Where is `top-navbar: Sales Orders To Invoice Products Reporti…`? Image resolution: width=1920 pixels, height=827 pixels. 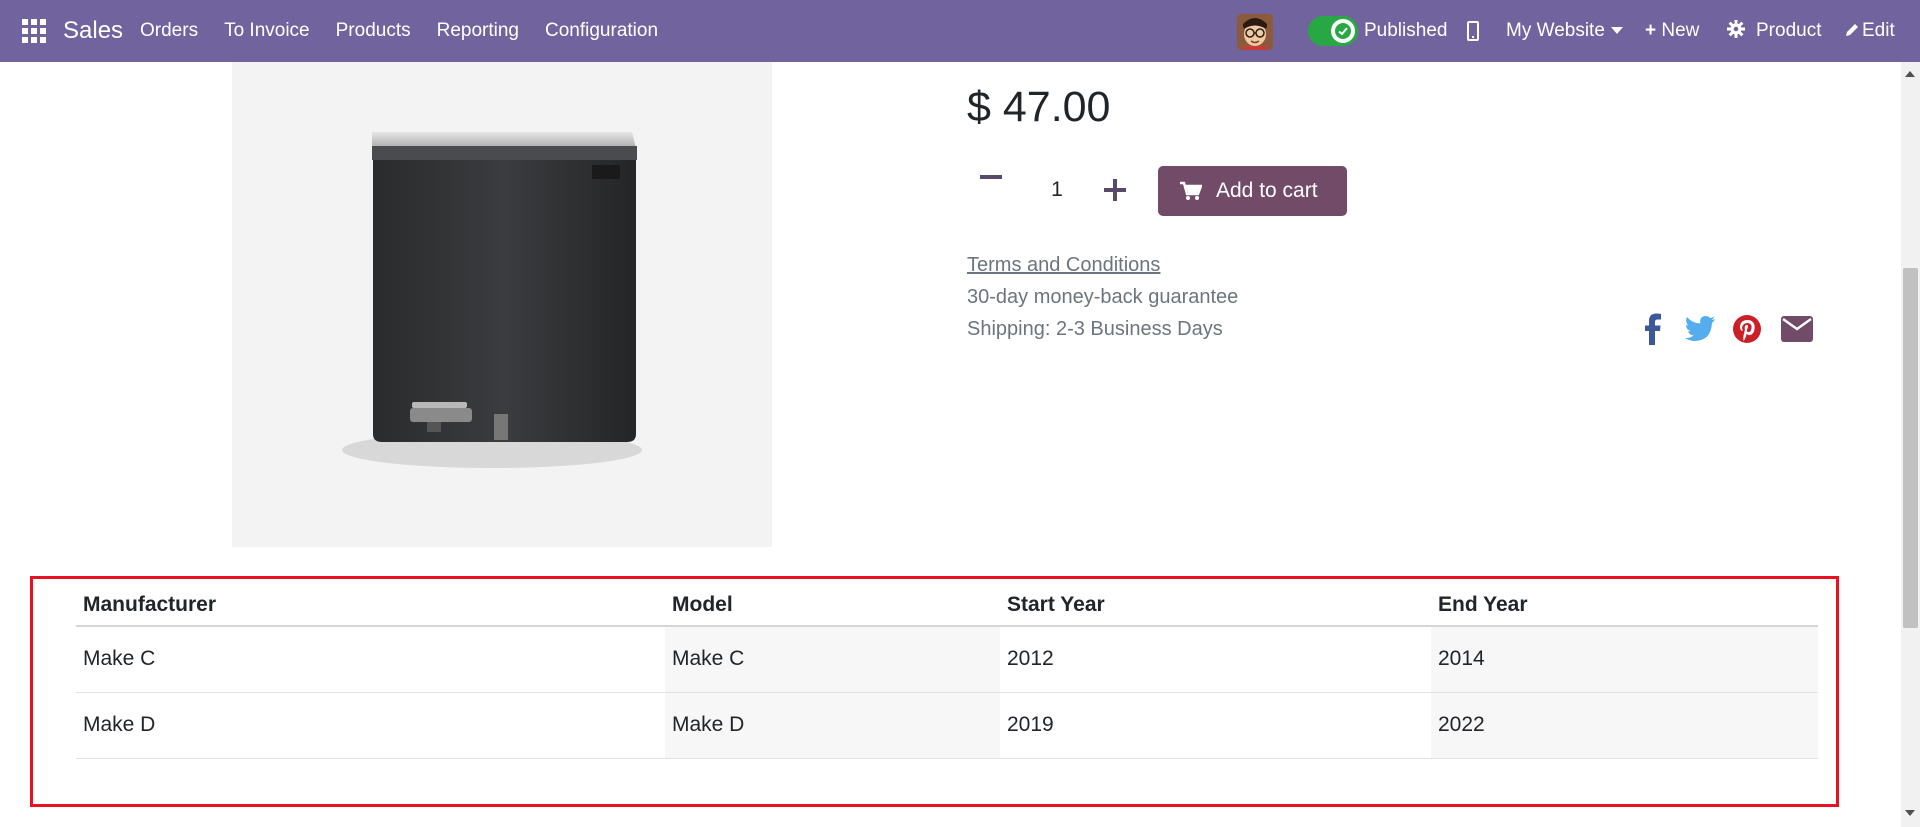 top-navbar: Sales Orders To Invoice Products Reporti… is located at coordinates (960, 31).